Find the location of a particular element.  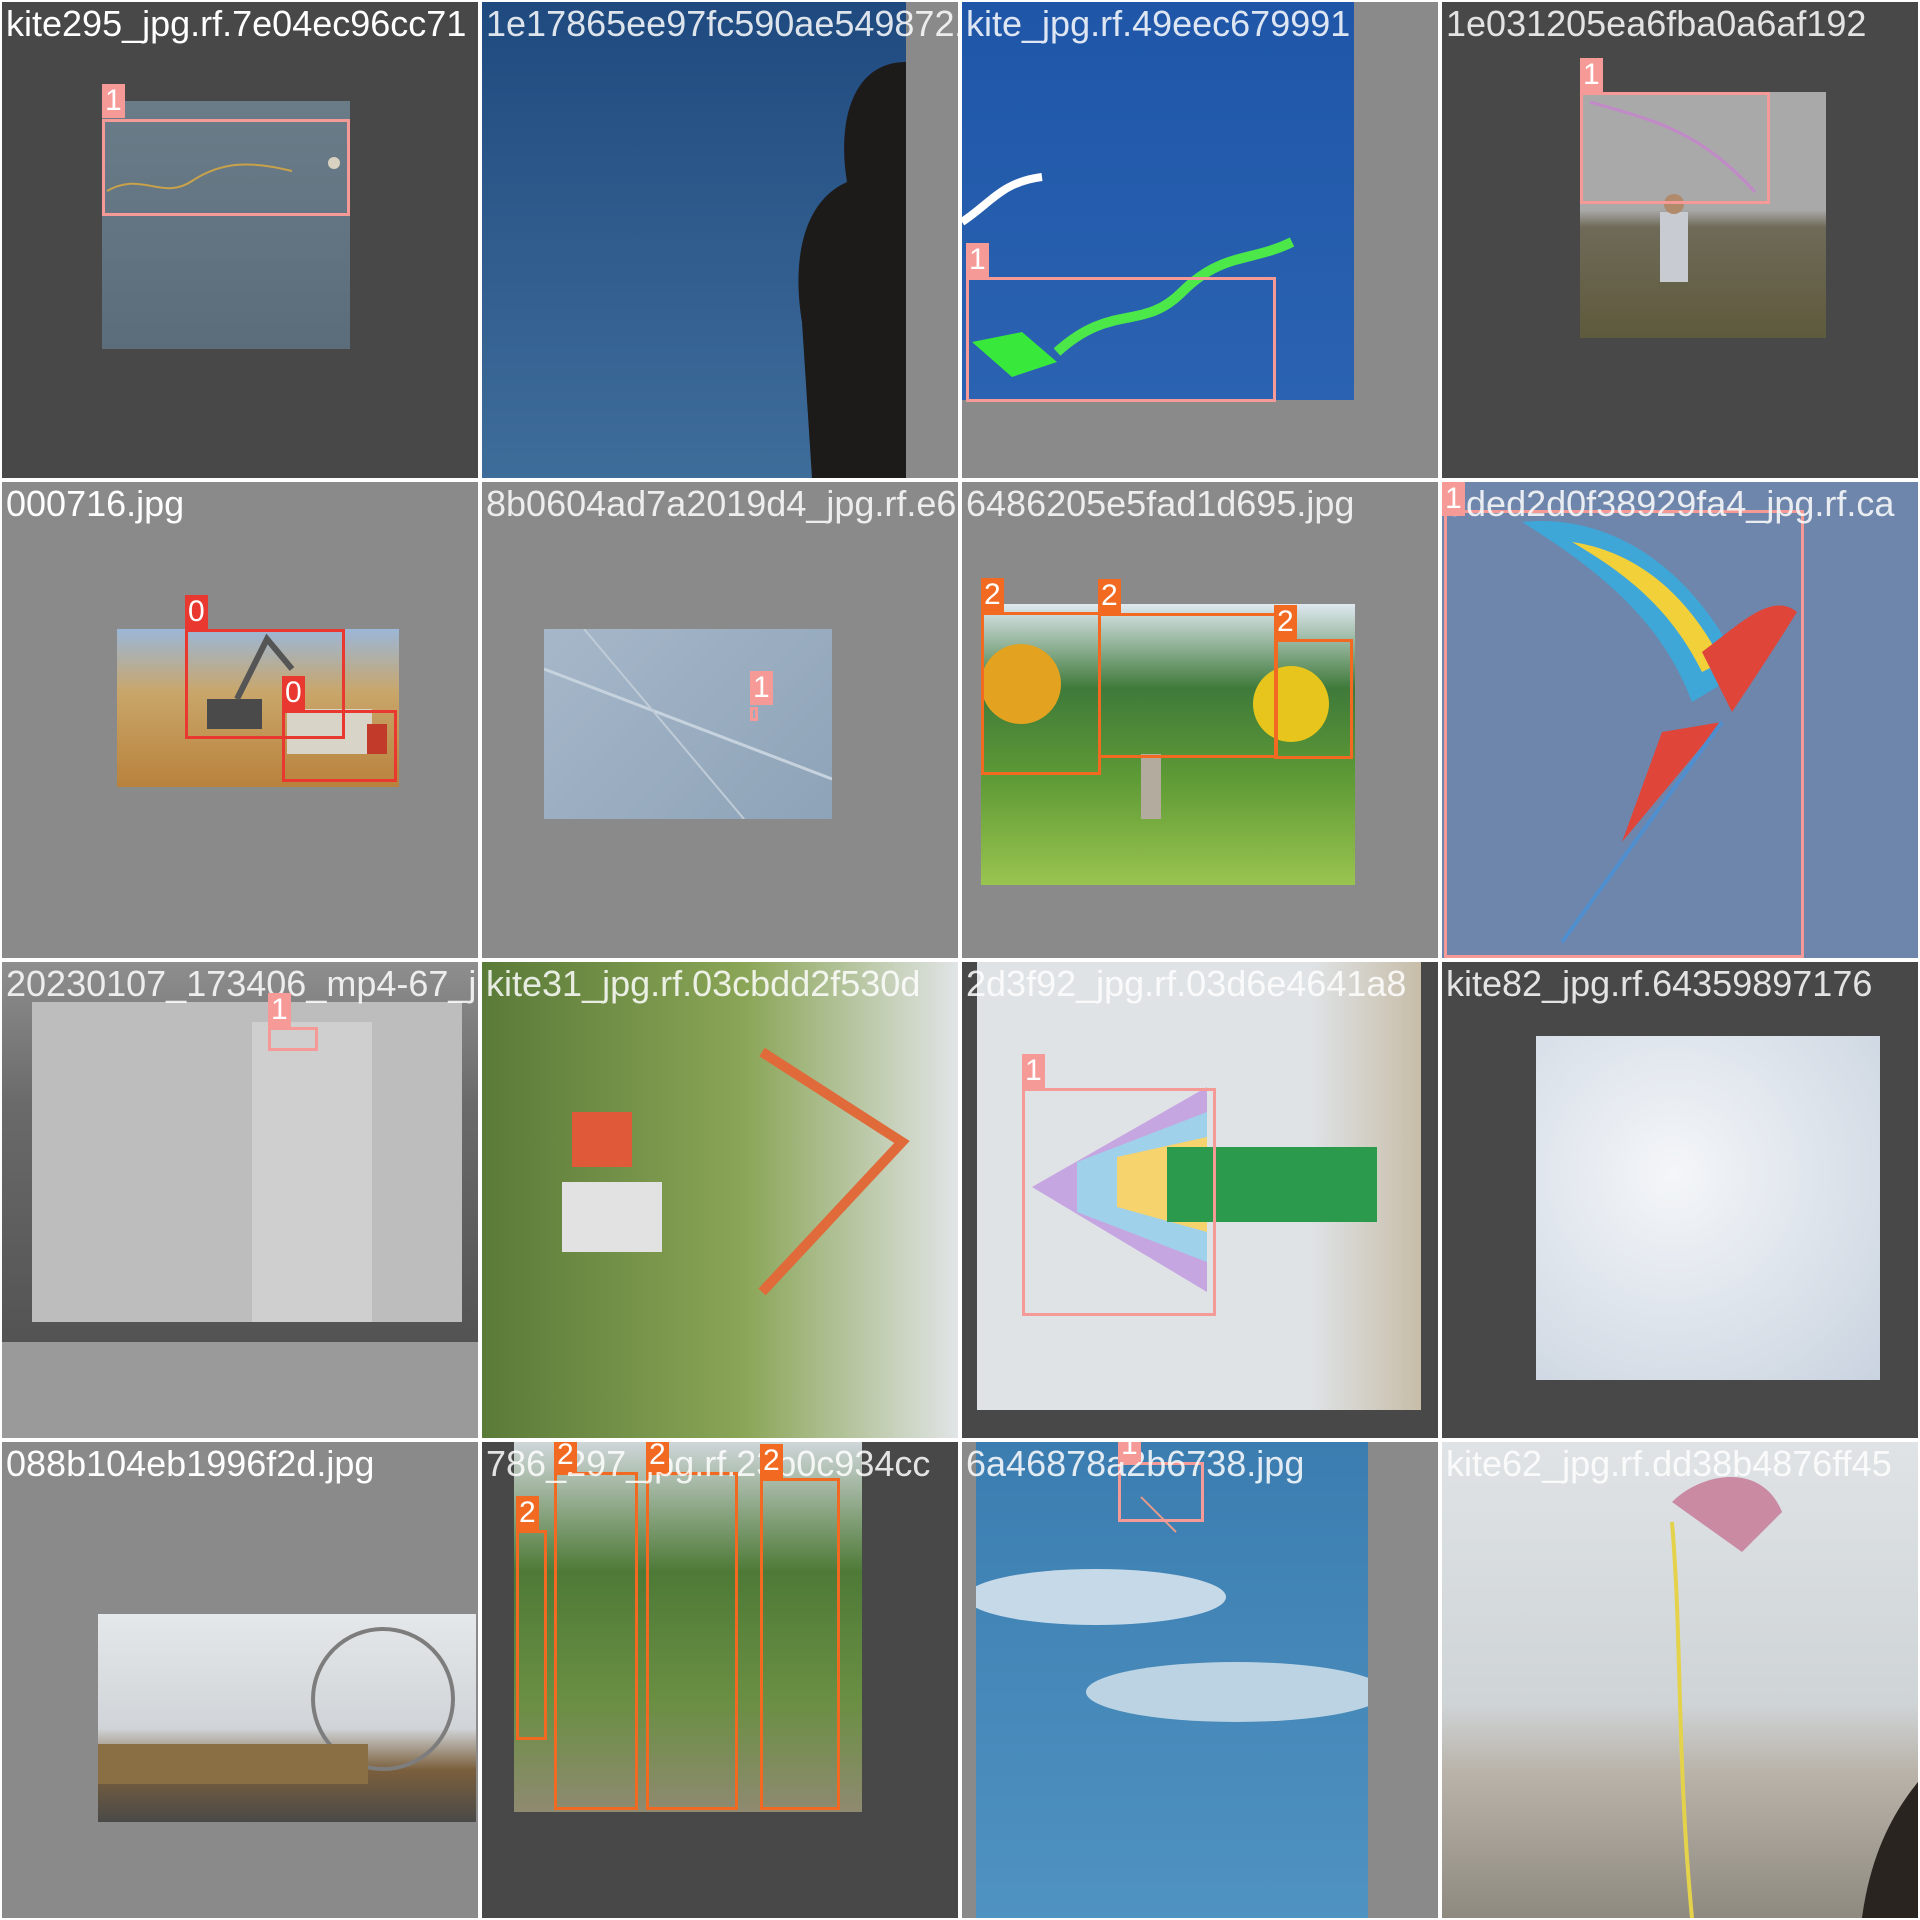

tile-caption: 786_297_jpg.rf.23b0c934cc is located at coordinates (708, 1463).